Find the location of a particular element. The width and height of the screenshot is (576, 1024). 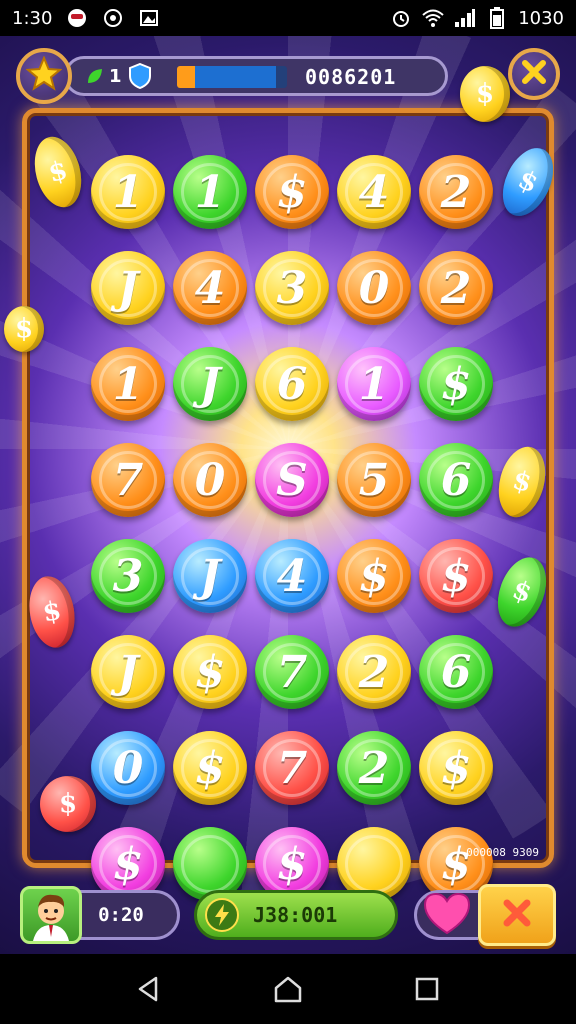

signal-icon is located at coordinates (465, 18).